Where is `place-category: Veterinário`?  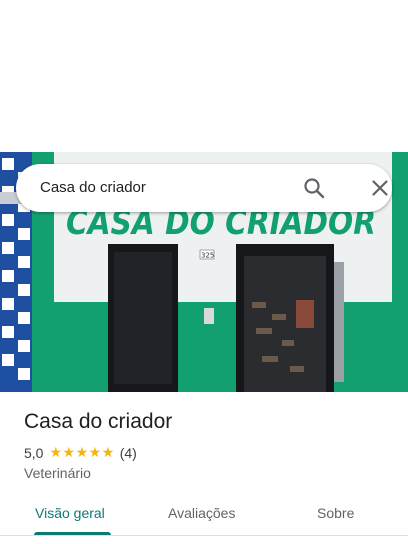
place-category: Veterinário is located at coordinates (57, 473).